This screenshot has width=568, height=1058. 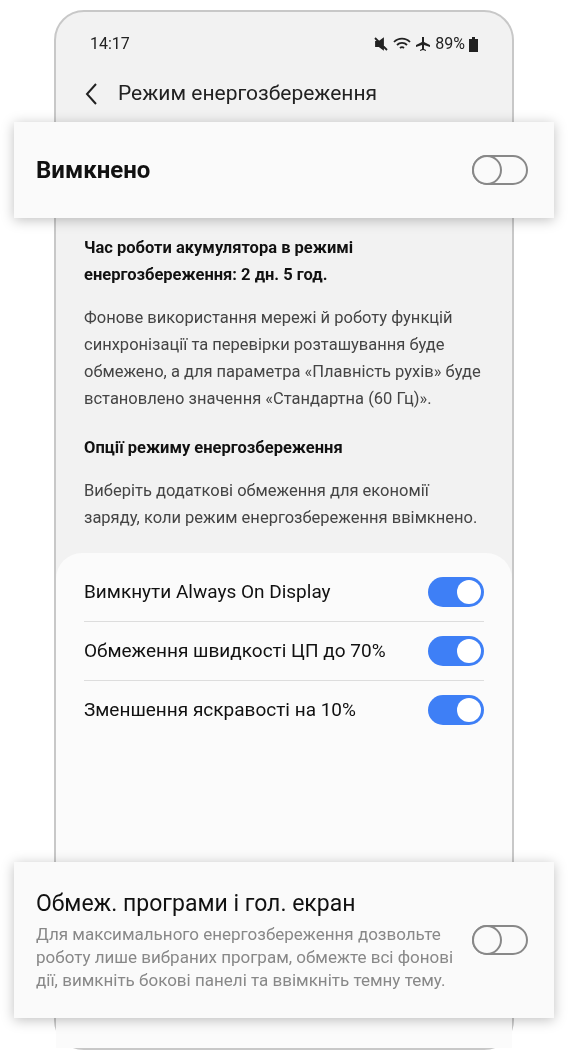 What do you see at coordinates (93, 170) in the screenshot?
I see `master-switch-label: Вимкнено` at bounding box center [93, 170].